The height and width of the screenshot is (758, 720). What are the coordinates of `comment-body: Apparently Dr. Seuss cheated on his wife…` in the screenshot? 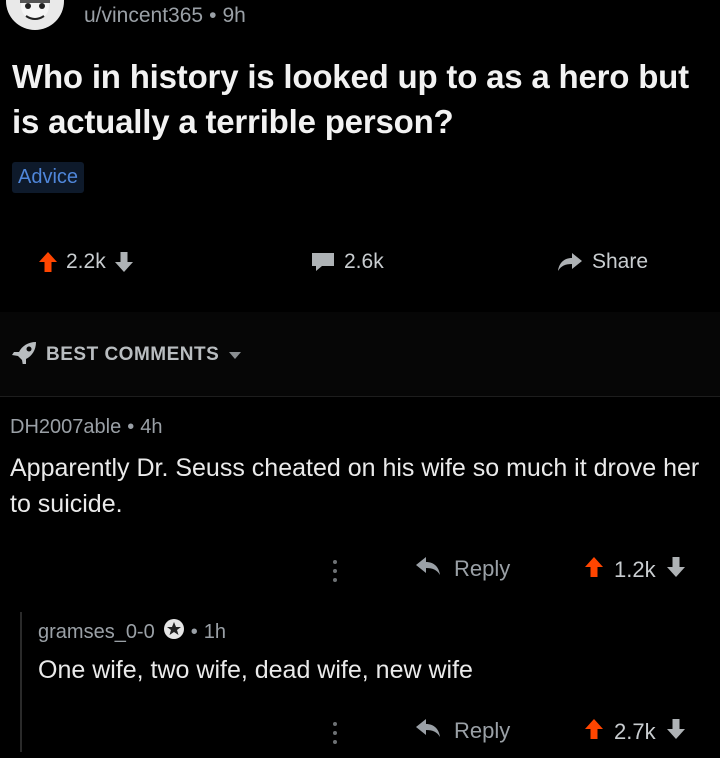 It's located at (355, 486).